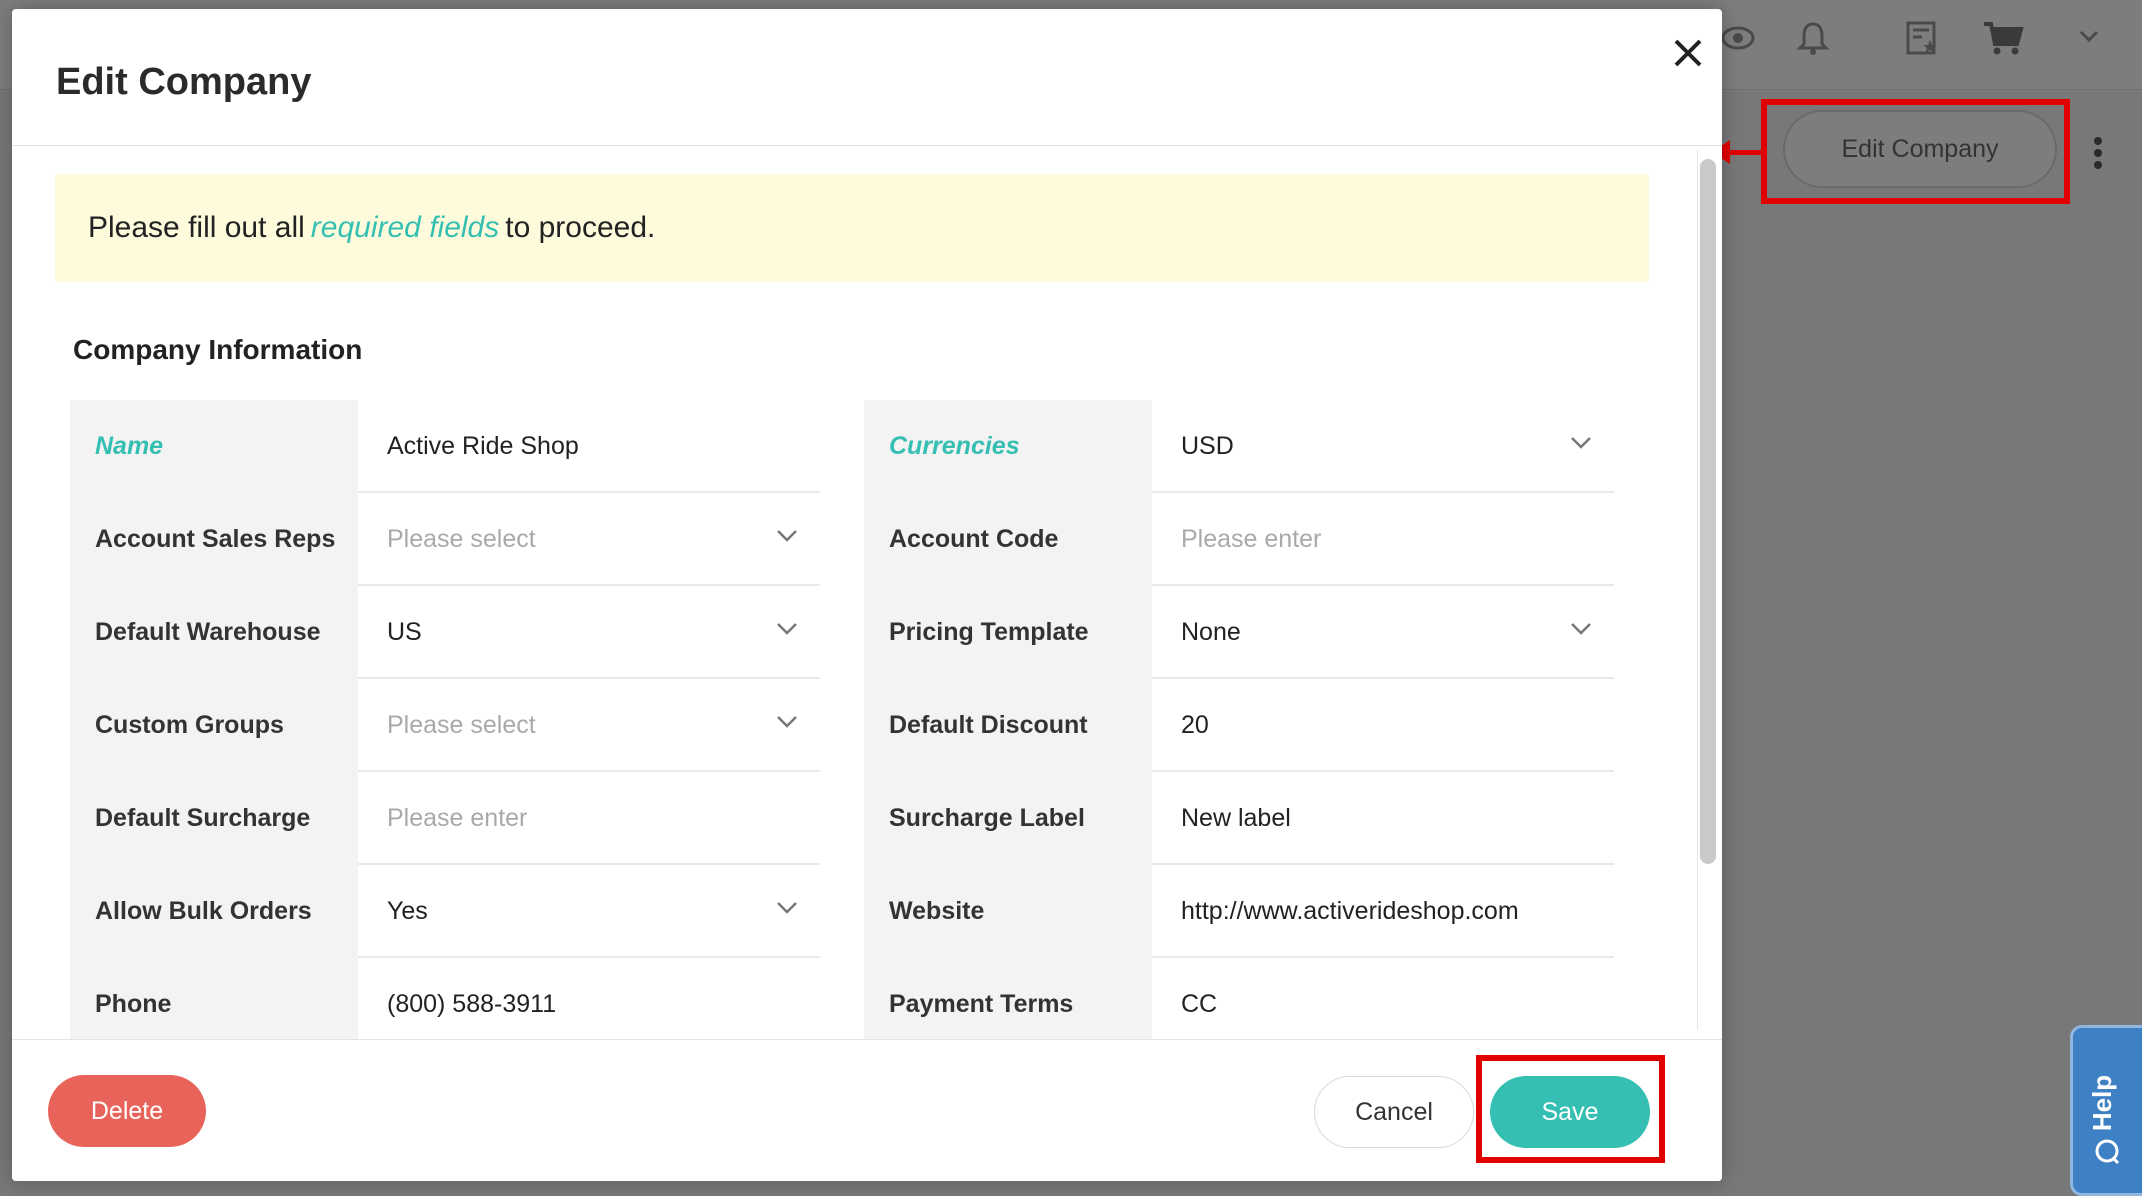  Describe the element at coordinates (407, 911) in the screenshot. I see `field-value-allow-bulk-orders: Yes` at that location.